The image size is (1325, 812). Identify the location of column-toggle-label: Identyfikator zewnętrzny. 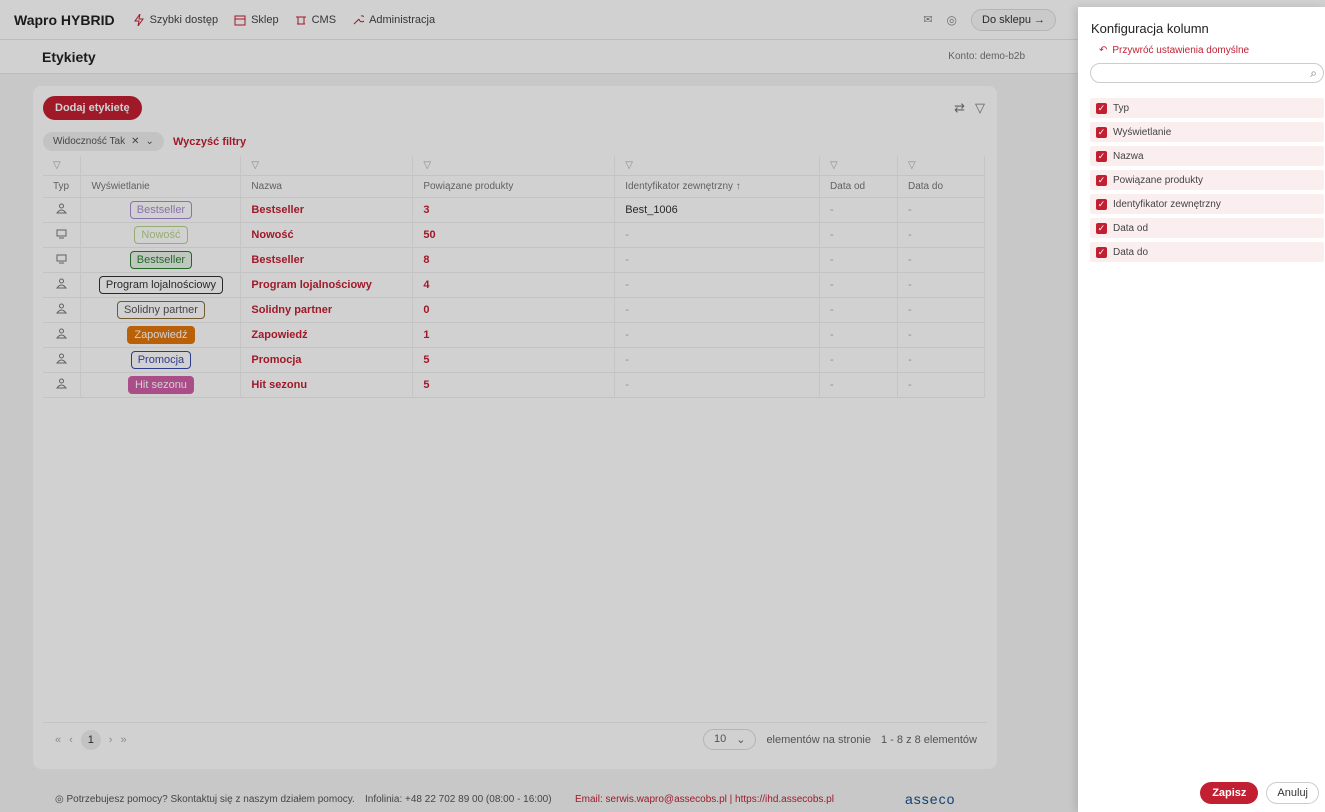
(1167, 204).